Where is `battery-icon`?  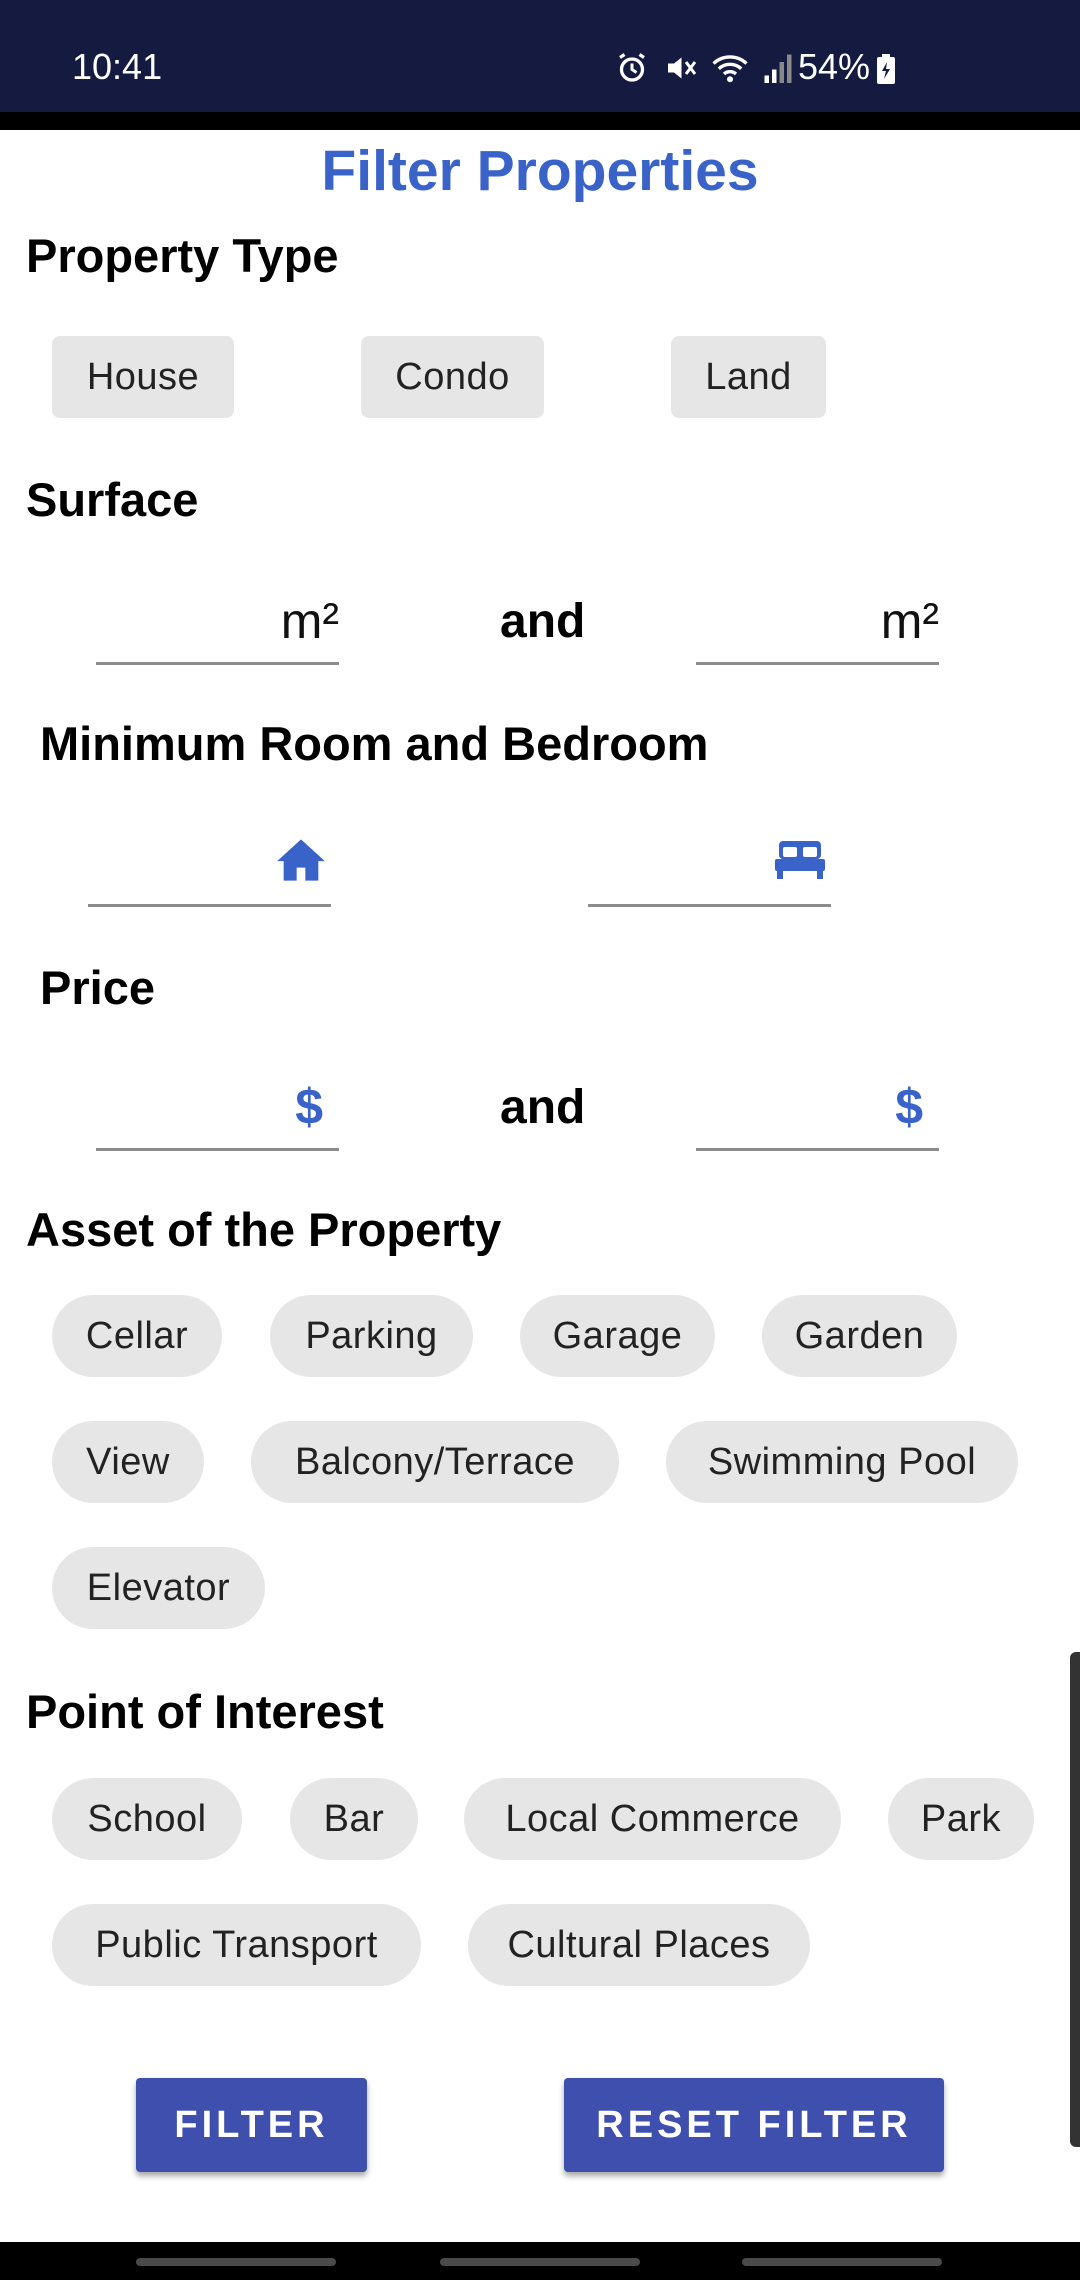
battery-icon is located at coordinates (886, 71).